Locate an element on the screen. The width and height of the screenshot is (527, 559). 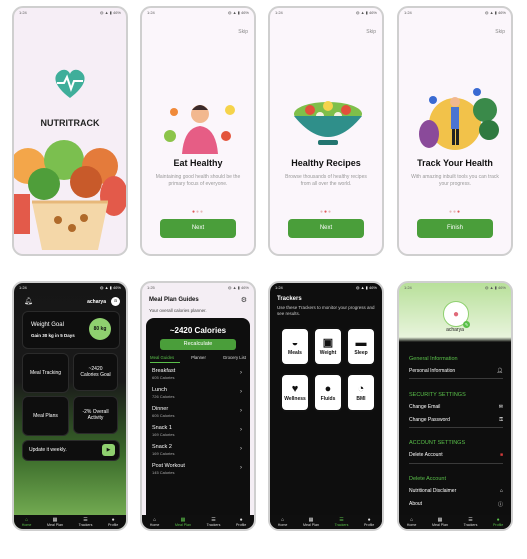
row-label: About is located at coordinates (416, 504).